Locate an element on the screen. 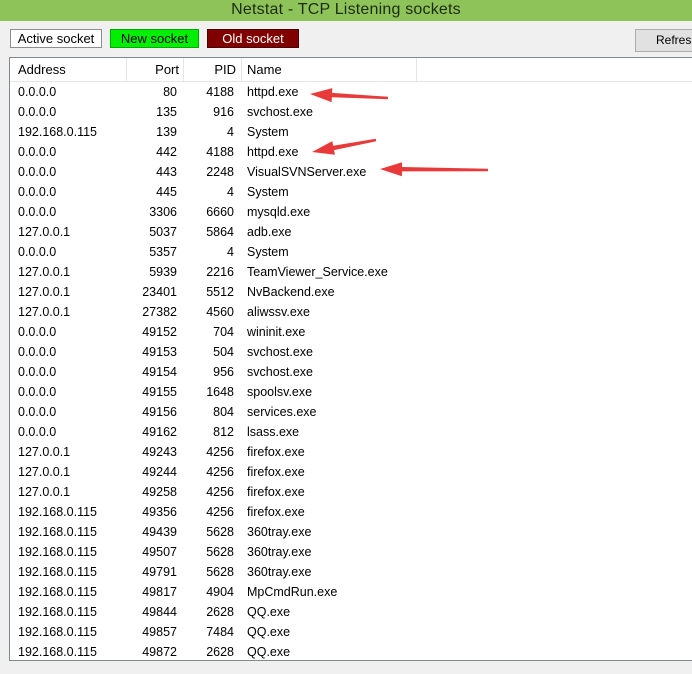  table-row: 127.0.0.1 23401 5512 NvBackend.exe is located at coordinates (351, 292).